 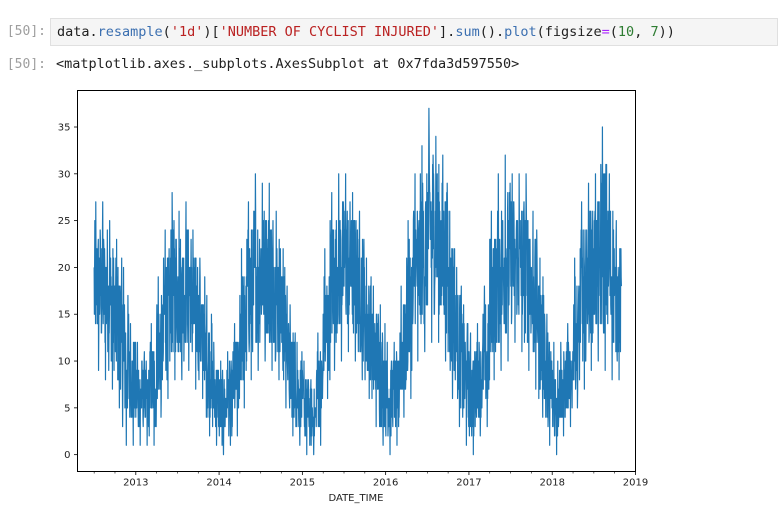 What do you see at coordinates (635, 483) in the screenshot?
I see `x-tick-label: 2019` at bounding box center [635, 483].